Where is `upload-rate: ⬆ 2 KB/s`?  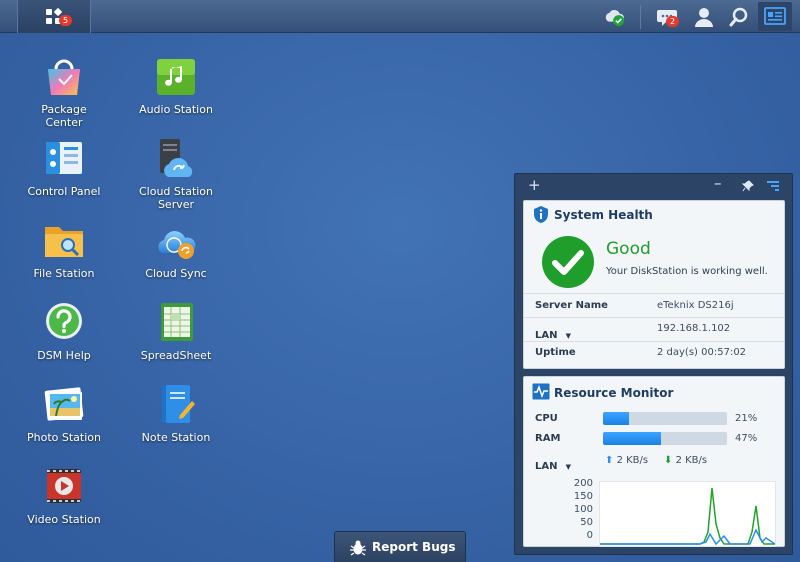
upload-rate: ⬆ 2 KB/s is located at coordinates (626, 460).